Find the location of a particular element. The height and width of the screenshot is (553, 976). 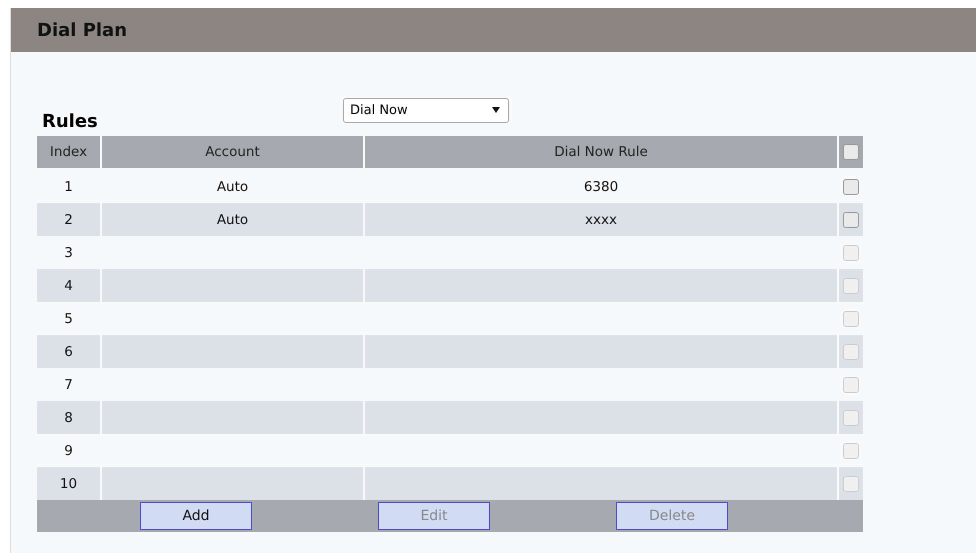

column-header: Account is located at coordinates (232, 153).